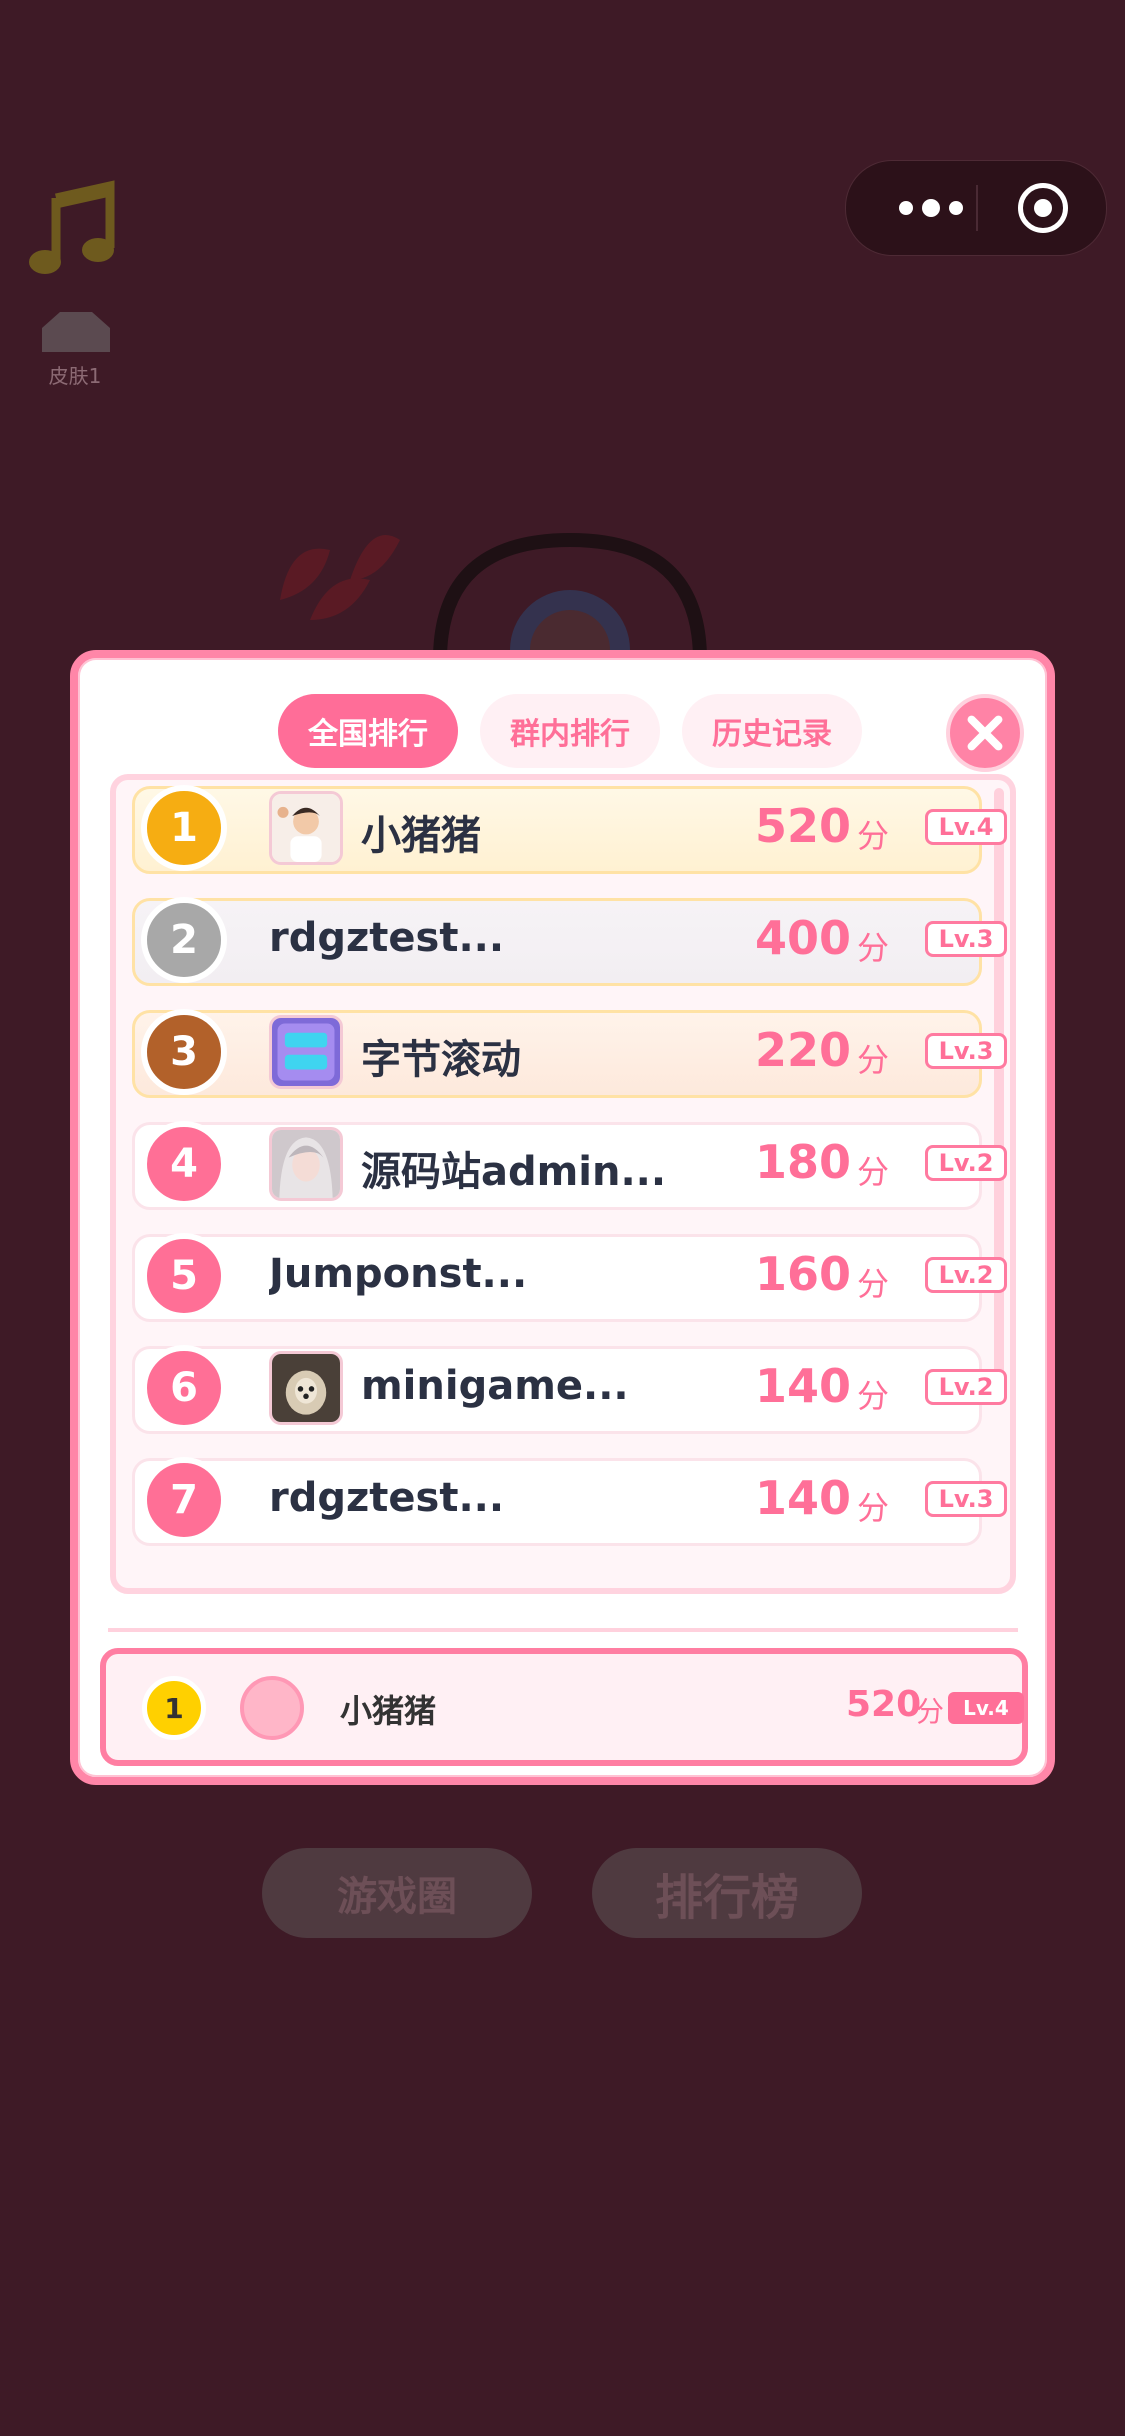 This screenshot has width=1125, height=2436. I want to click on close-x-icon, so click(985, 733).